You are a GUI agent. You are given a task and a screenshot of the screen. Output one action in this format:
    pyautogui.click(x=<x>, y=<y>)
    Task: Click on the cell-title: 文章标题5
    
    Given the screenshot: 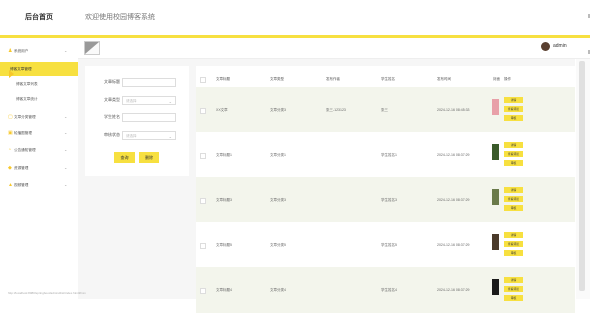 What is the action you would take?
    pyautogui.click(x=224, y=245)
    